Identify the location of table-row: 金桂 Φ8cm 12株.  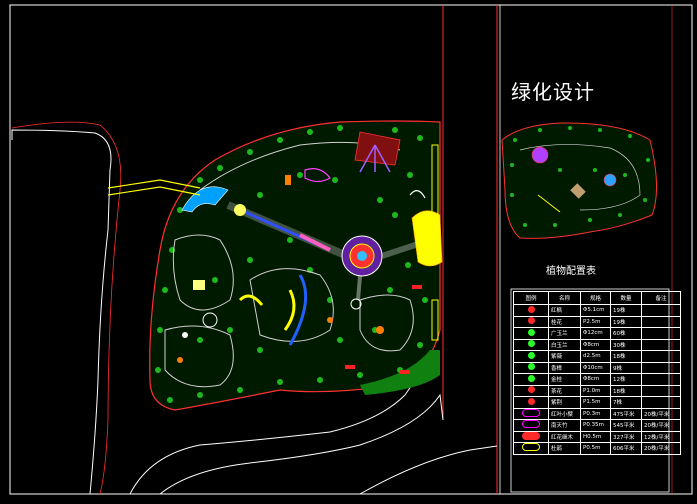
(597, 379).